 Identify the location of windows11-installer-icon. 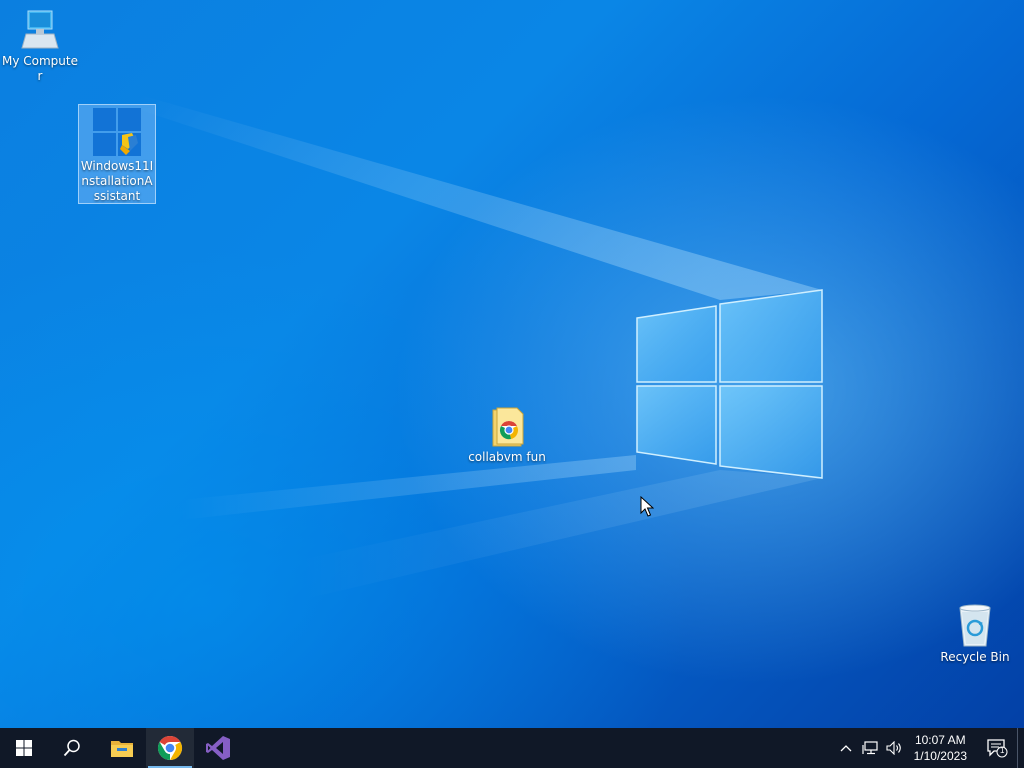
(117, 132).